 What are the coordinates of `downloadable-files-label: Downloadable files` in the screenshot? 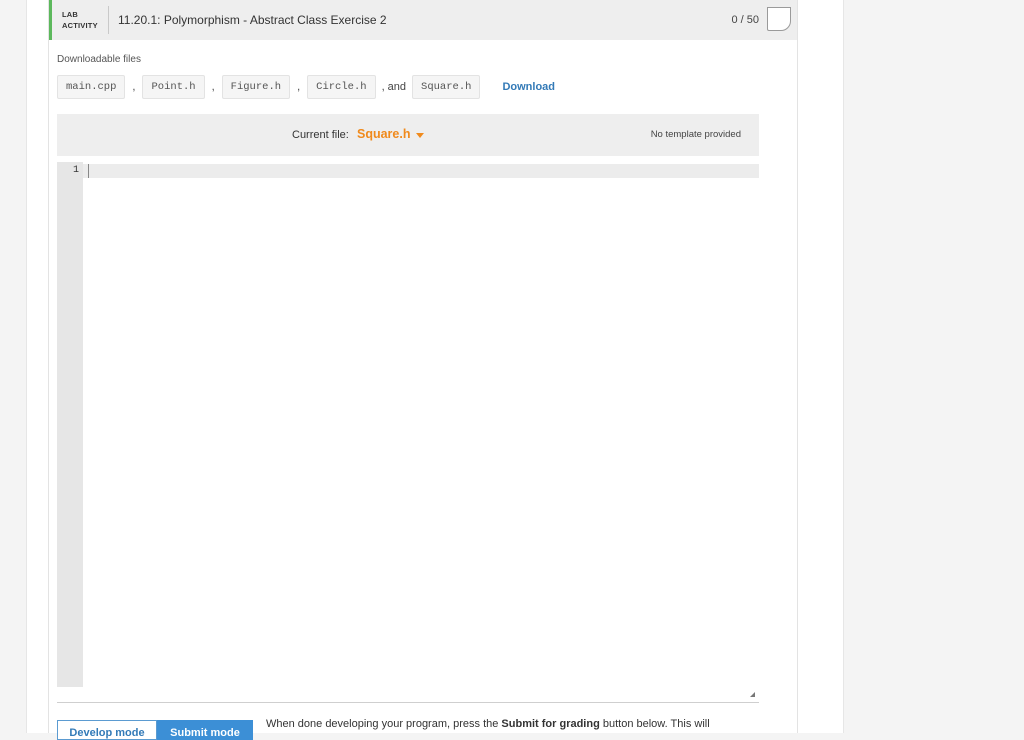 It's located at (99, 59).